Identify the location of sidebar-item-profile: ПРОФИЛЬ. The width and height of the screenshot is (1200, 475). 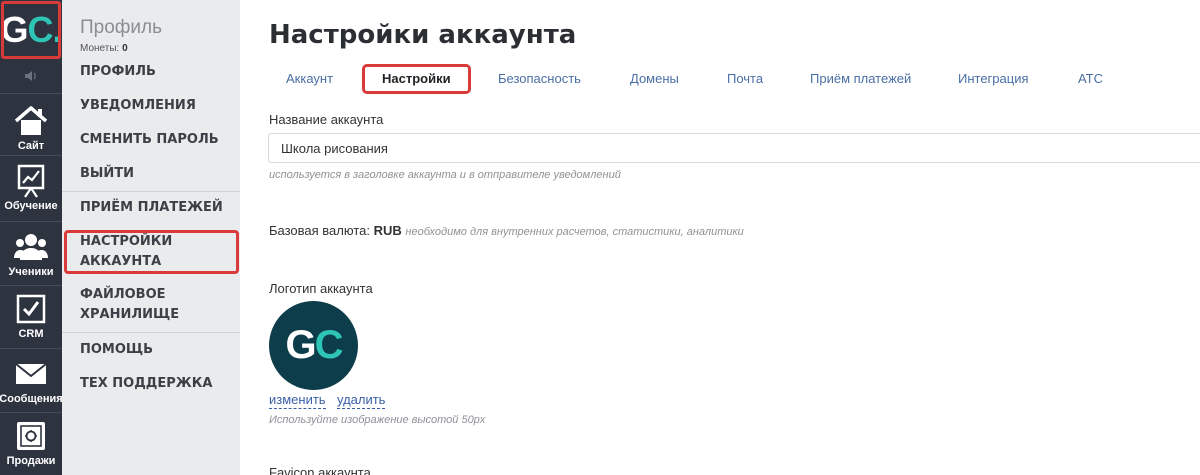
(155, 72).